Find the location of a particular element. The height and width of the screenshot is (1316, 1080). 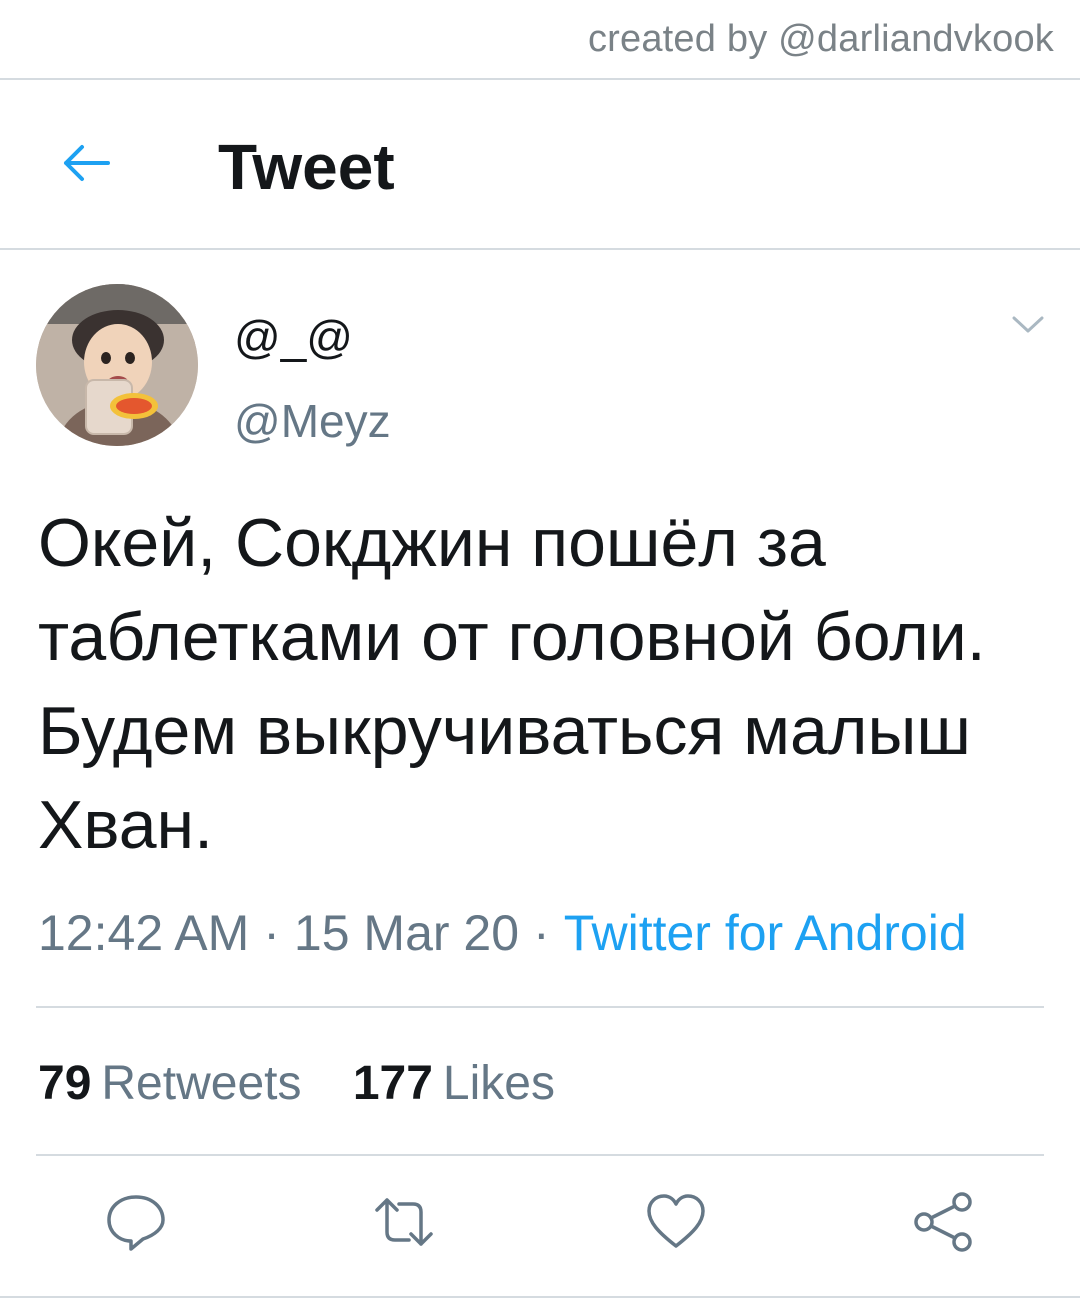

share-button is located at coordinates (944, 1224).